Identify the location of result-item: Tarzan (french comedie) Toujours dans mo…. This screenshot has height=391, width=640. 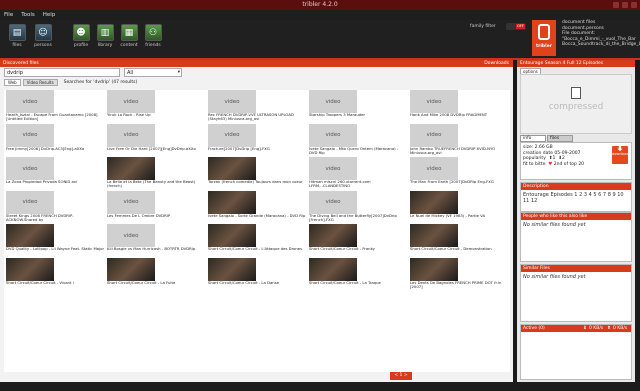
(258, 174).